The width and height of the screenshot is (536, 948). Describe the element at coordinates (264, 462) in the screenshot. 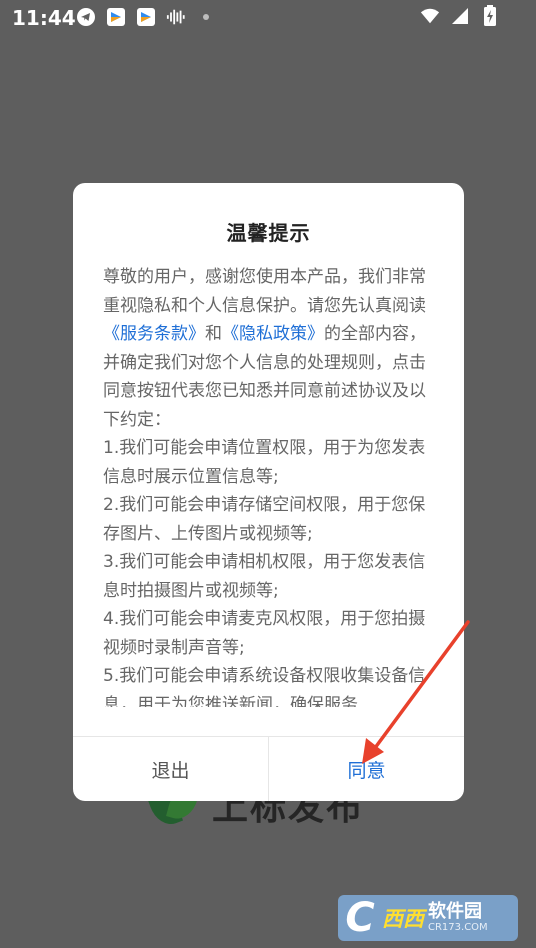

I see `permission-item-location: 1.我们可能会申请位置权限，用于为您发表信息时展示位置信息等;` at that location.